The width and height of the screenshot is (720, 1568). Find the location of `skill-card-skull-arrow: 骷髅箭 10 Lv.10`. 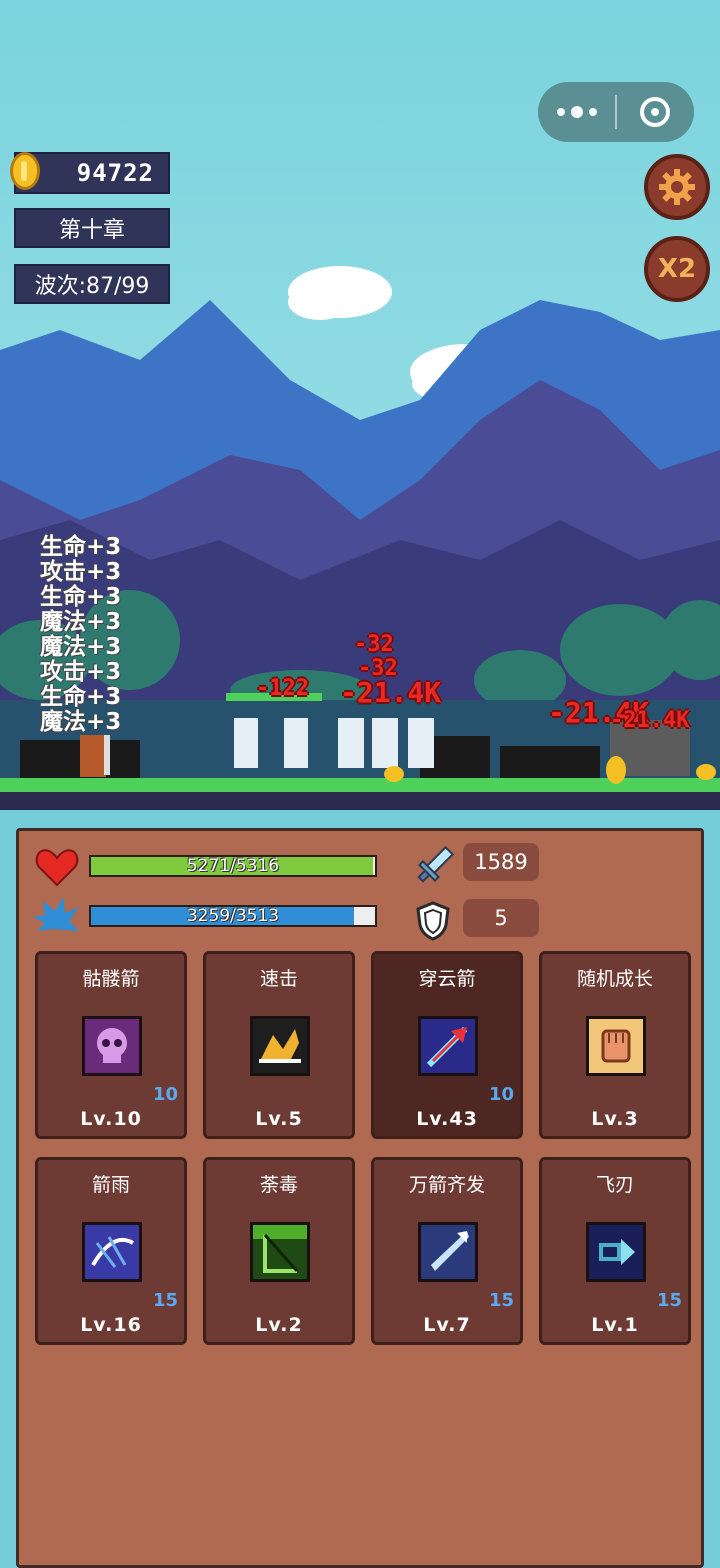

skill-card-skull-arrow: 骷髅箭 10 Lv.10 is located at coordinates (111, 1045).